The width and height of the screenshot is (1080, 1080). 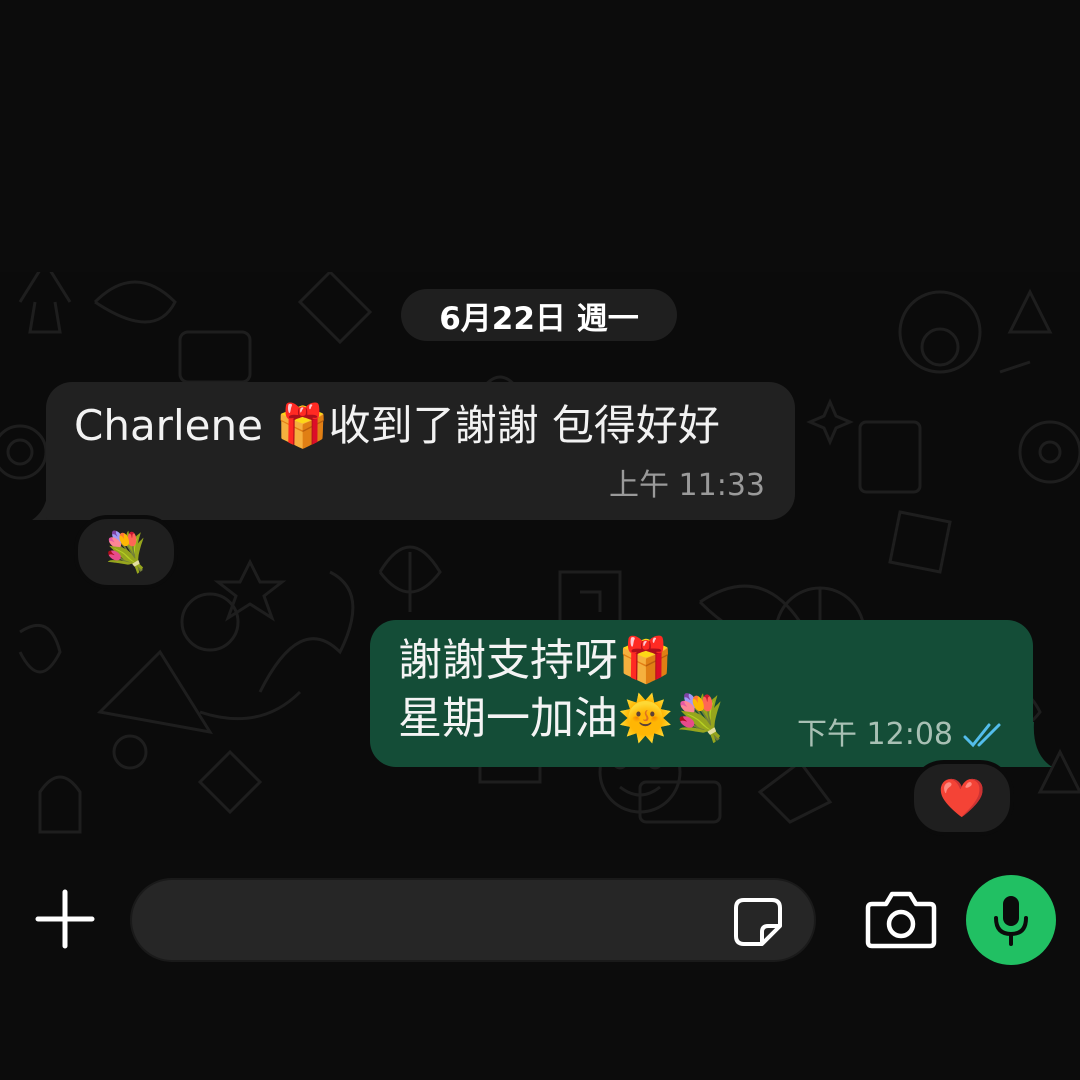 I want to click on camera-icon, so click(x=901, y=920).